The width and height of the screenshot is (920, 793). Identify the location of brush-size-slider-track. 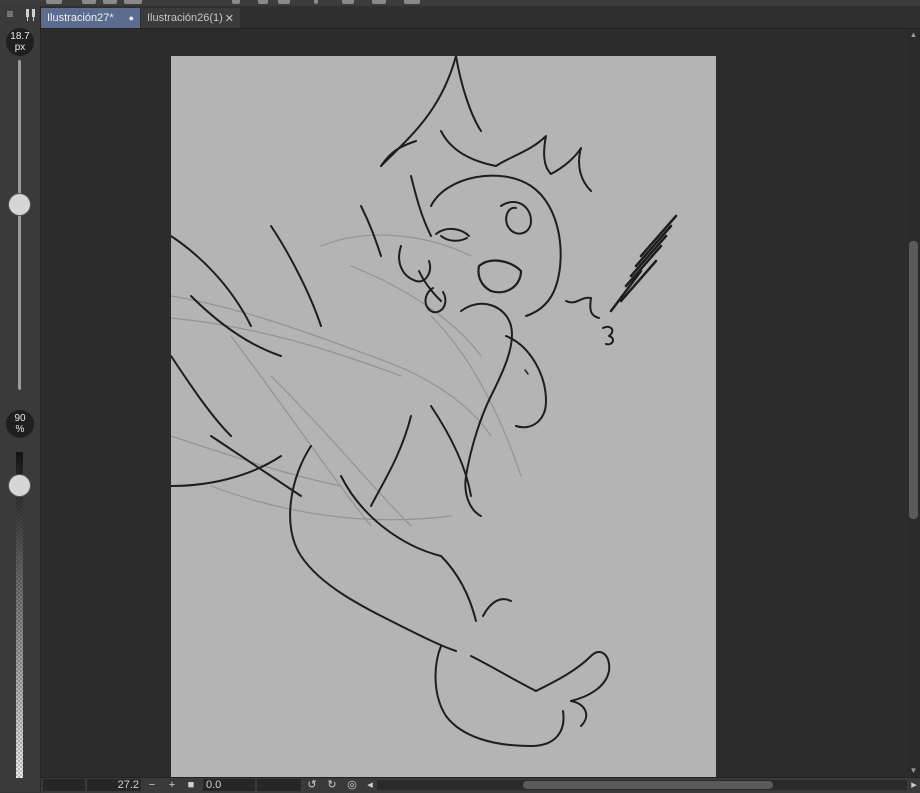
(19, 225).